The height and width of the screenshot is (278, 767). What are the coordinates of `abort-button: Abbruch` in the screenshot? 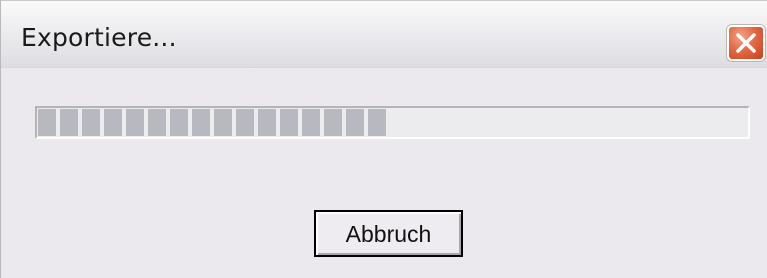 It's located at (388, 233).